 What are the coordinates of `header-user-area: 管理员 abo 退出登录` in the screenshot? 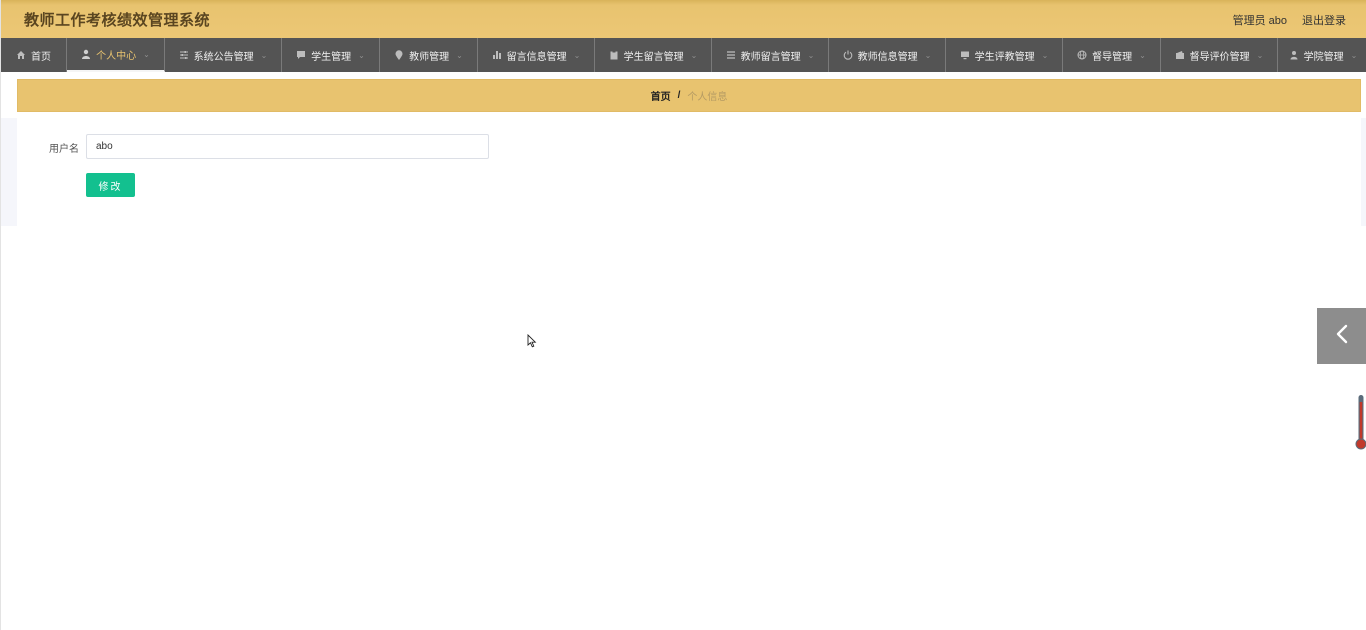 It's located at (1289, 20).